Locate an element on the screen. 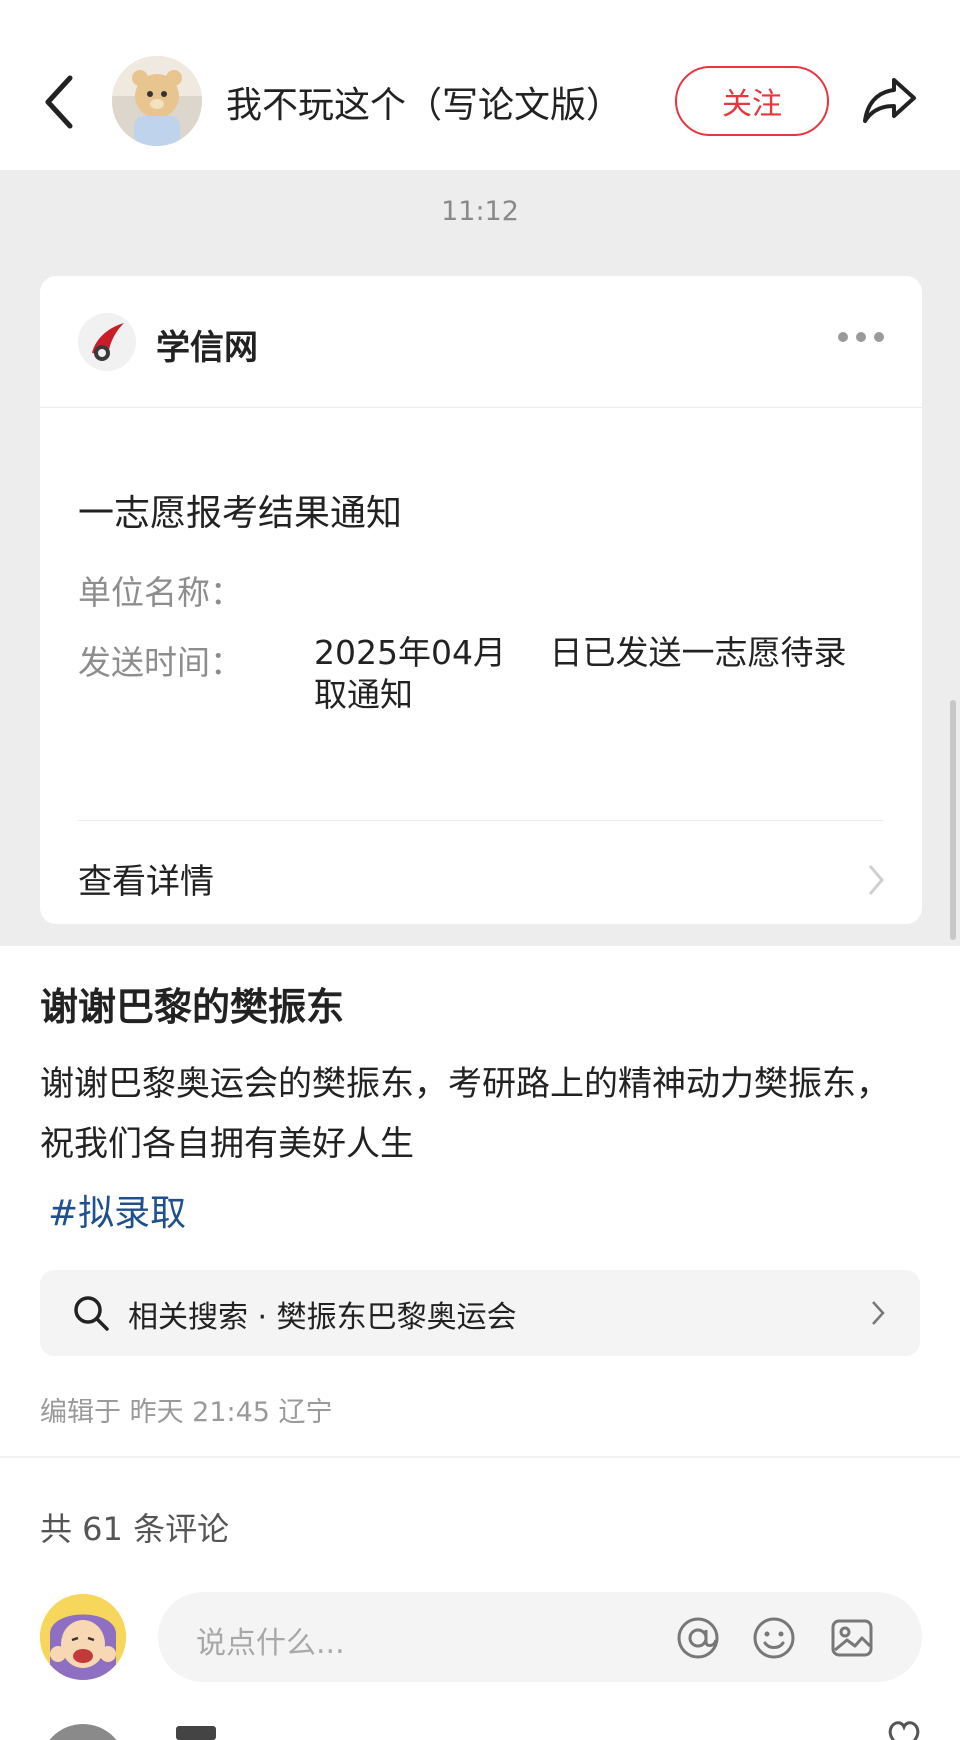 Image resolution: width=960 pixels, height=1740 pixels. author-name: 我不玩这个（写论文版） is located at coordinates (424, 102).